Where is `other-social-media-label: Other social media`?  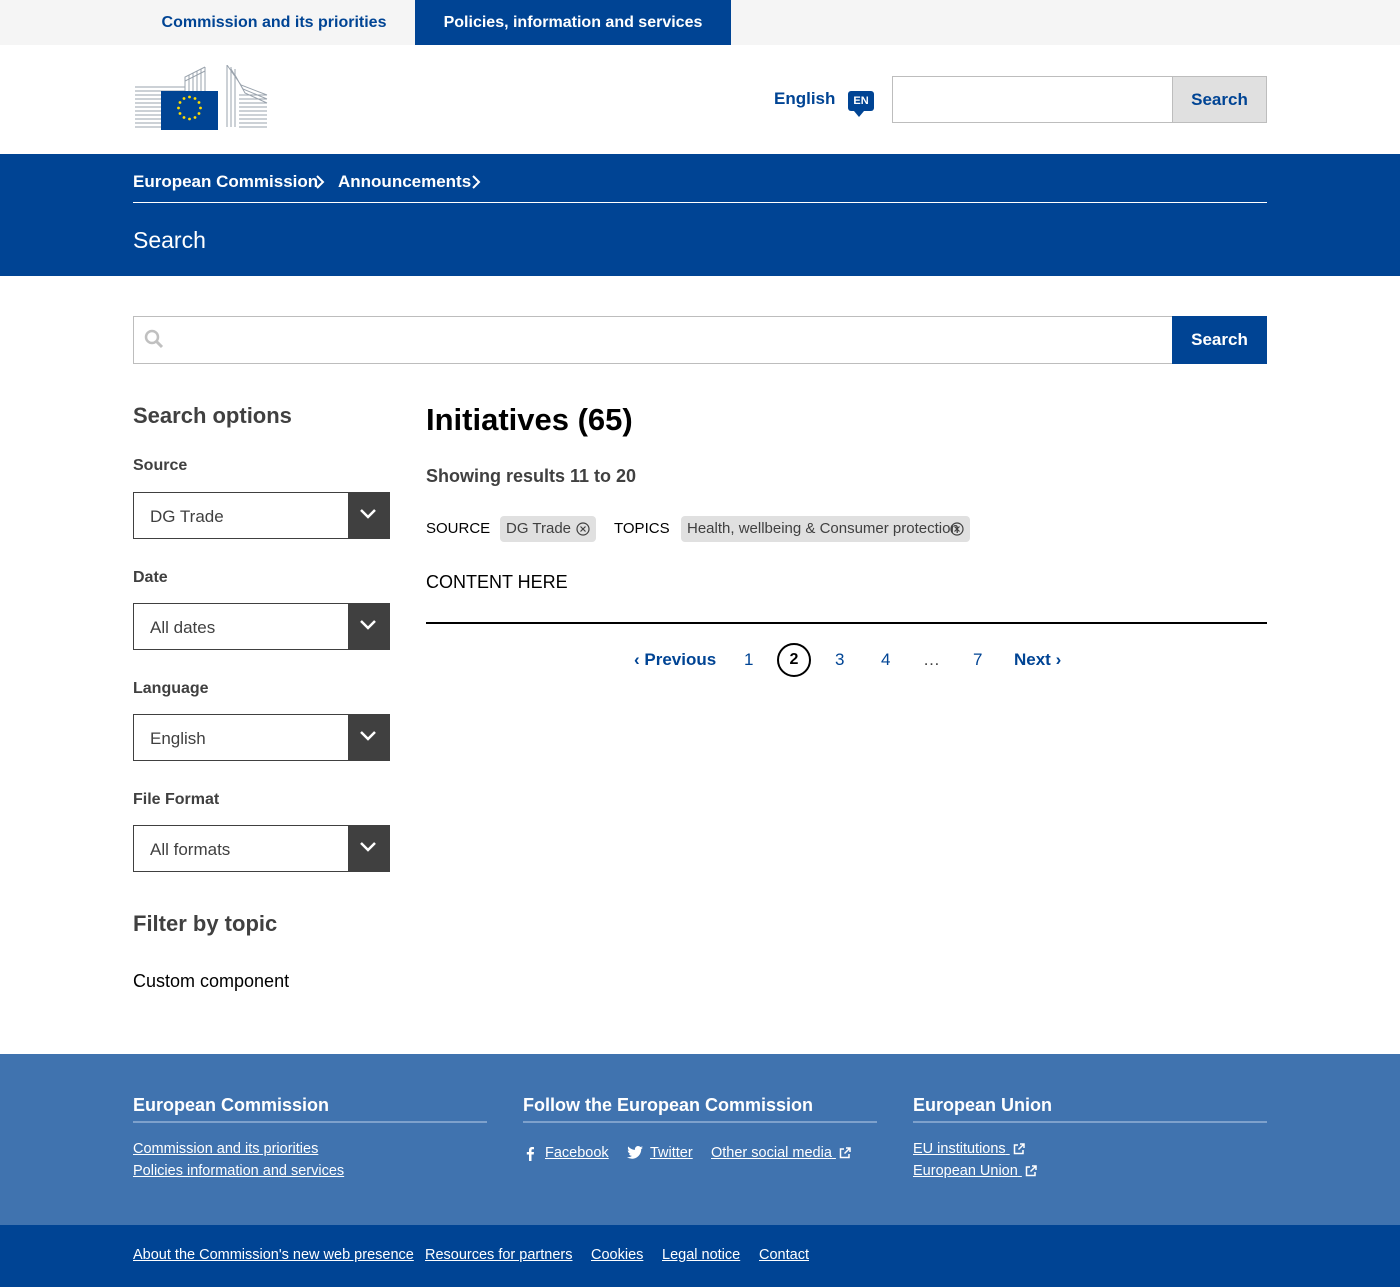
other-social-media-label: Other social media is located at coordinates (771, 1153).